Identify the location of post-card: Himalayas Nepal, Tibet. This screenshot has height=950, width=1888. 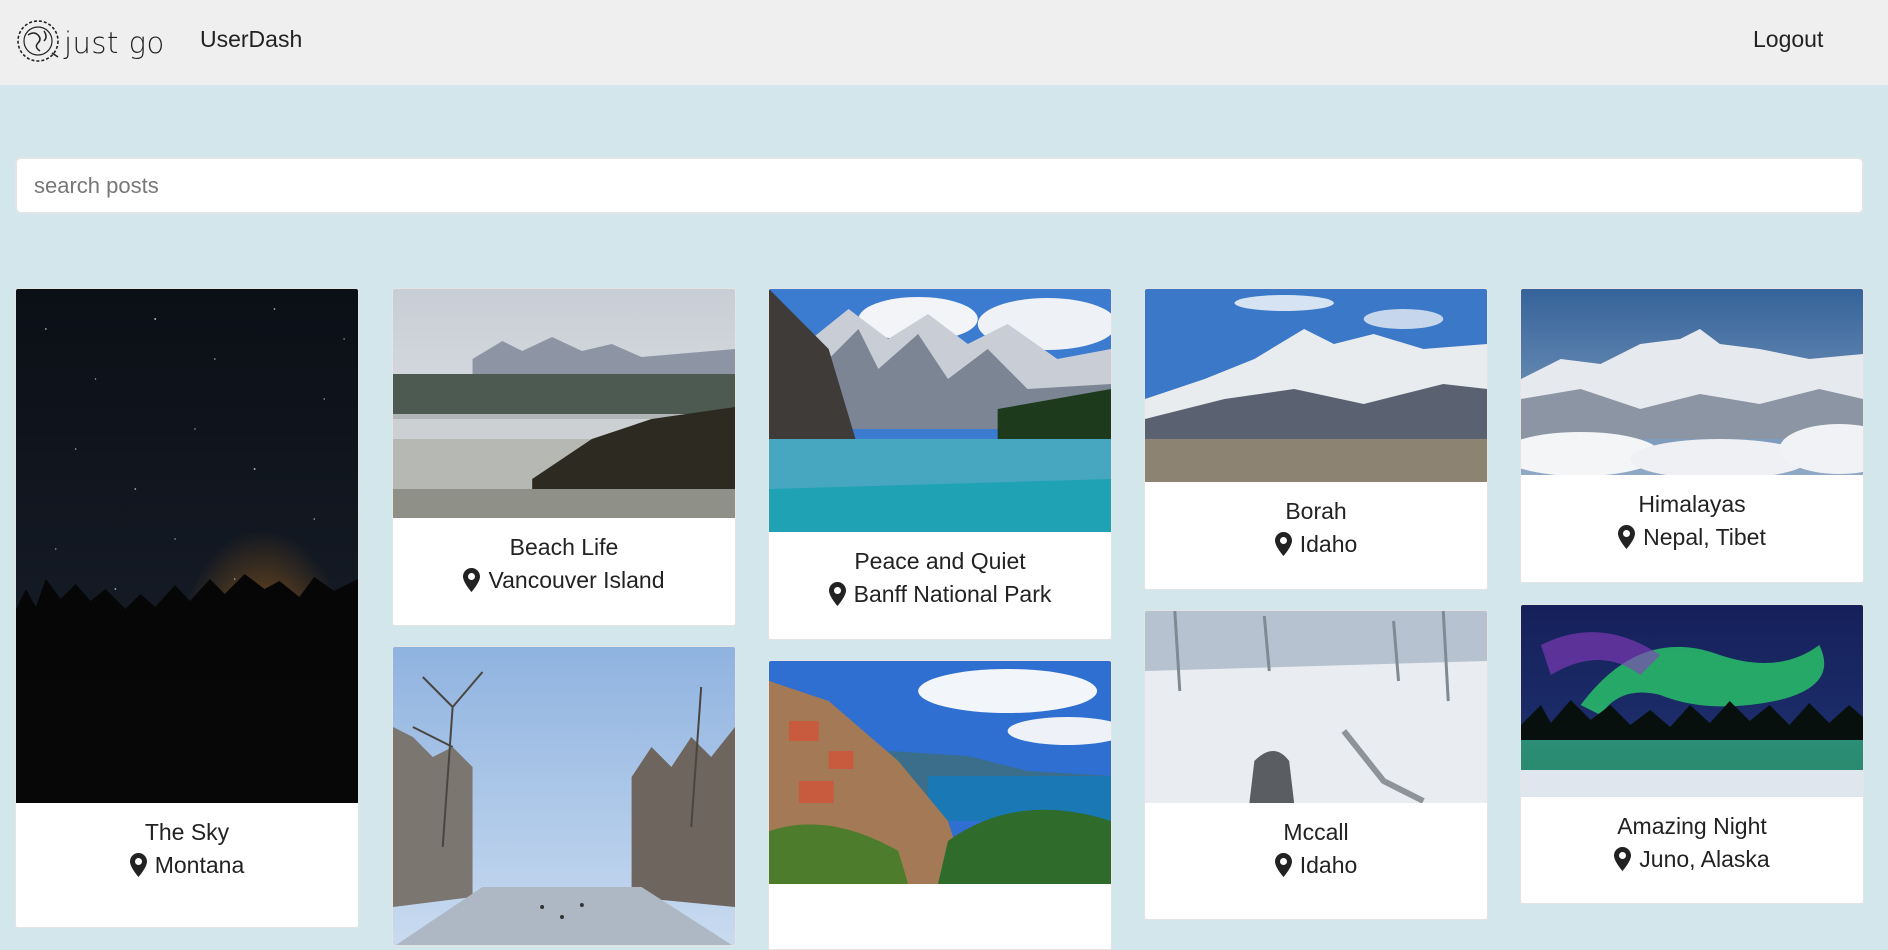
(1692, 435).